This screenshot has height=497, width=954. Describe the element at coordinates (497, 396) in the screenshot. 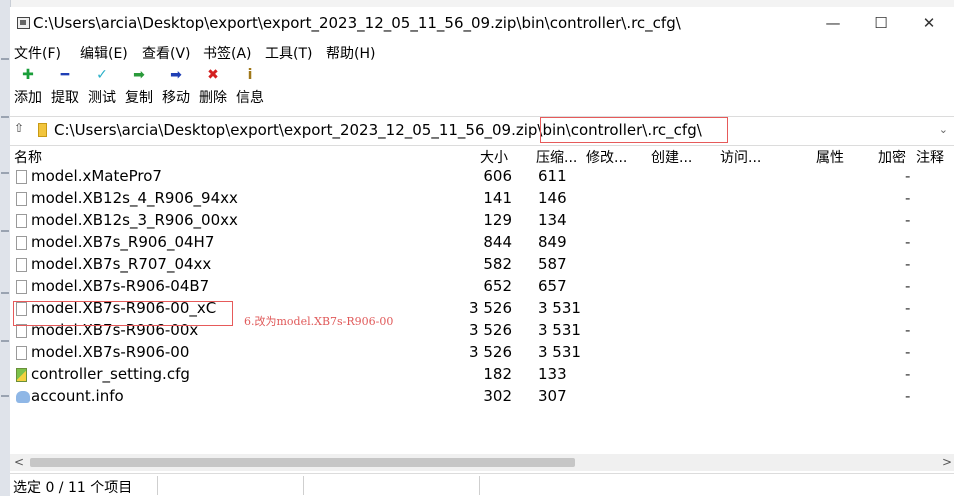

I see `file-size: 302` at that location.